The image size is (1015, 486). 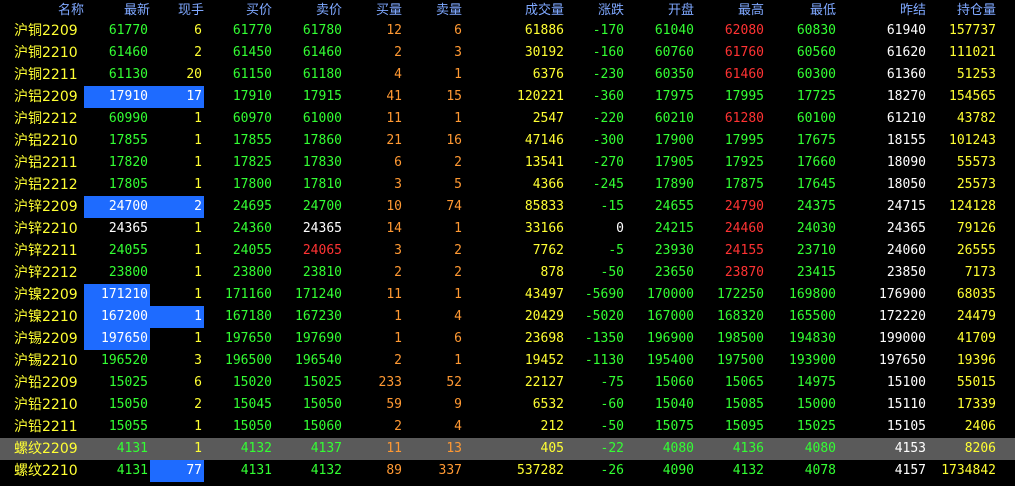 What do you see at coordinates (128, 52) in the screenshot?
I see `cell-last: 61460` at bounding box center [128, 52].